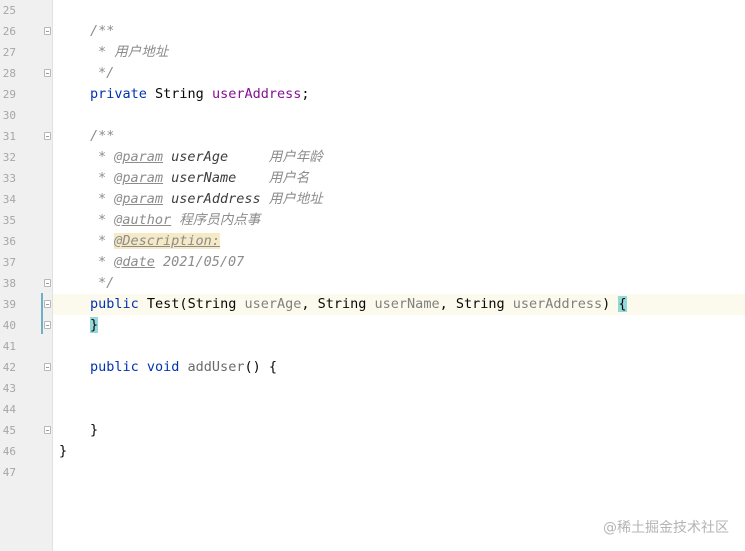 This screenshot has width=745, height=551. I want to click on close-brace-matched: }, so click(94, 325).